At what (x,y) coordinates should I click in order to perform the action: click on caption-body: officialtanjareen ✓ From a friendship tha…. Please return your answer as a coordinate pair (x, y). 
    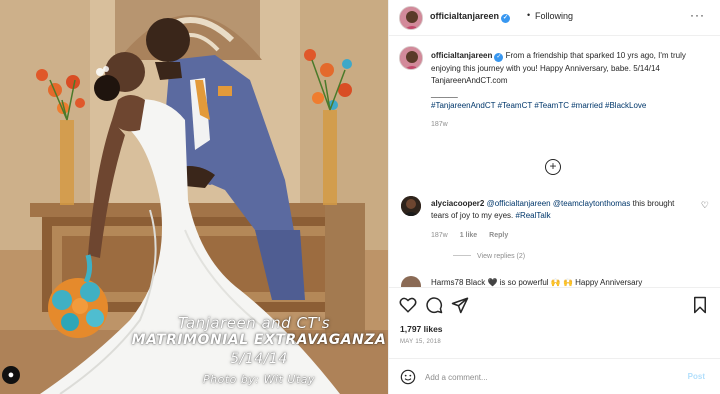
    Looking at the image, I should click on (566, 90).